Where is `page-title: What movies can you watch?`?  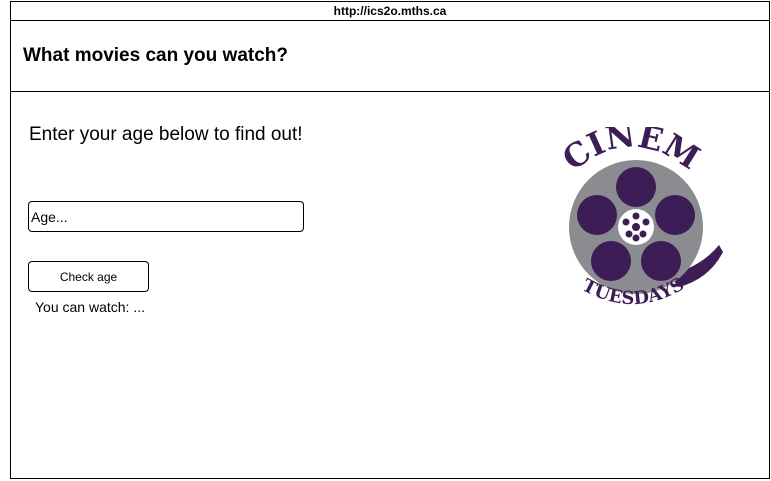 page-title: What movies can you watch? is located at coordinates (155, 55).